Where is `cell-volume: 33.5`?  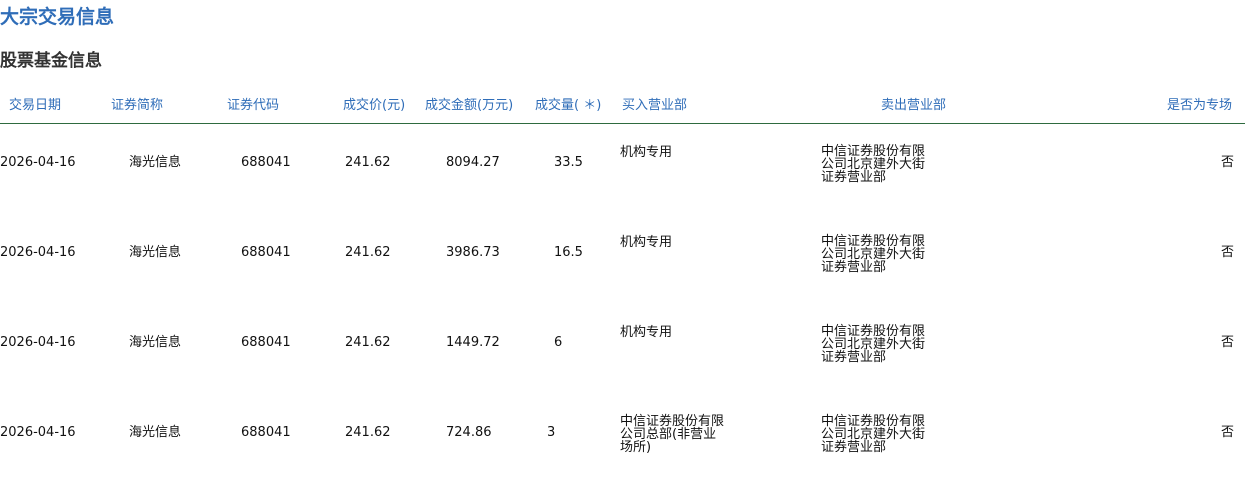 cell-volume: 33.5 is located at coordinates (568, 162).